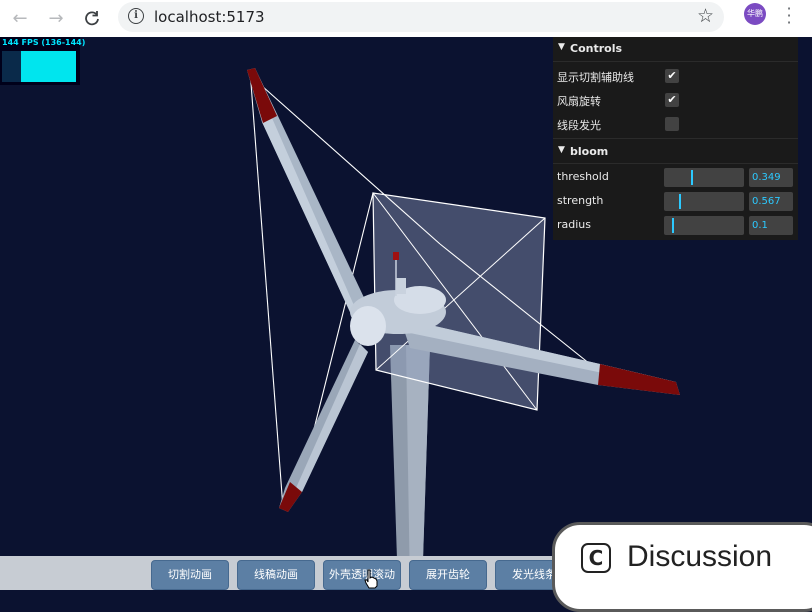 Image resolution: width=812 pixels, height=612 pixels. Describe the element at coordinates (704, 225) in the screenshot. I see `radius-slider` at that location.